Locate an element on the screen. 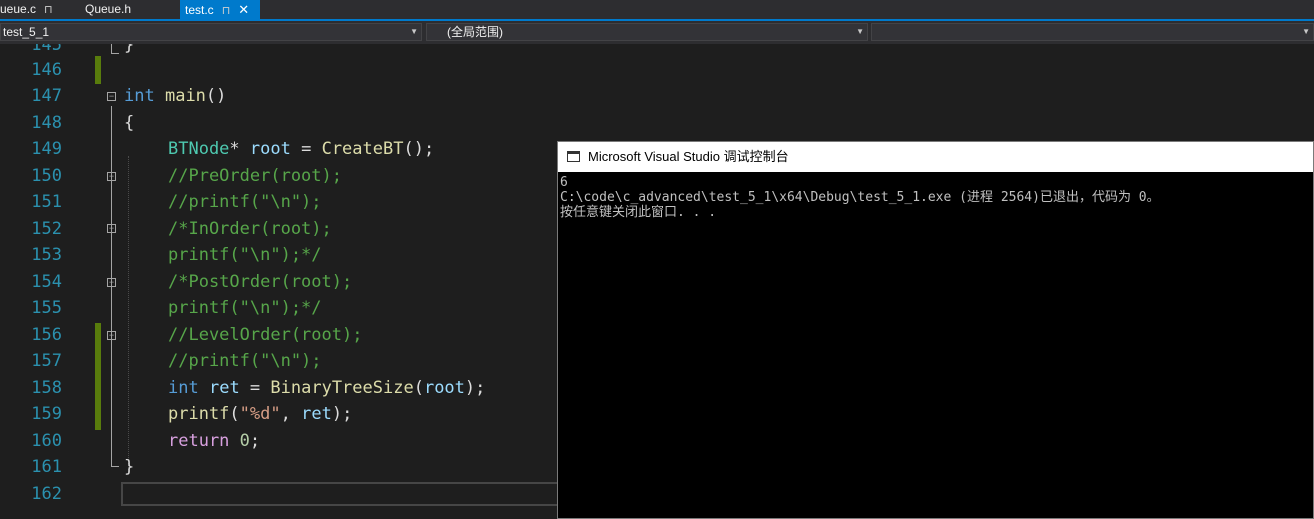  console-line: 按任意键关闭此窗口. . . is located at coordinates (638, 212).